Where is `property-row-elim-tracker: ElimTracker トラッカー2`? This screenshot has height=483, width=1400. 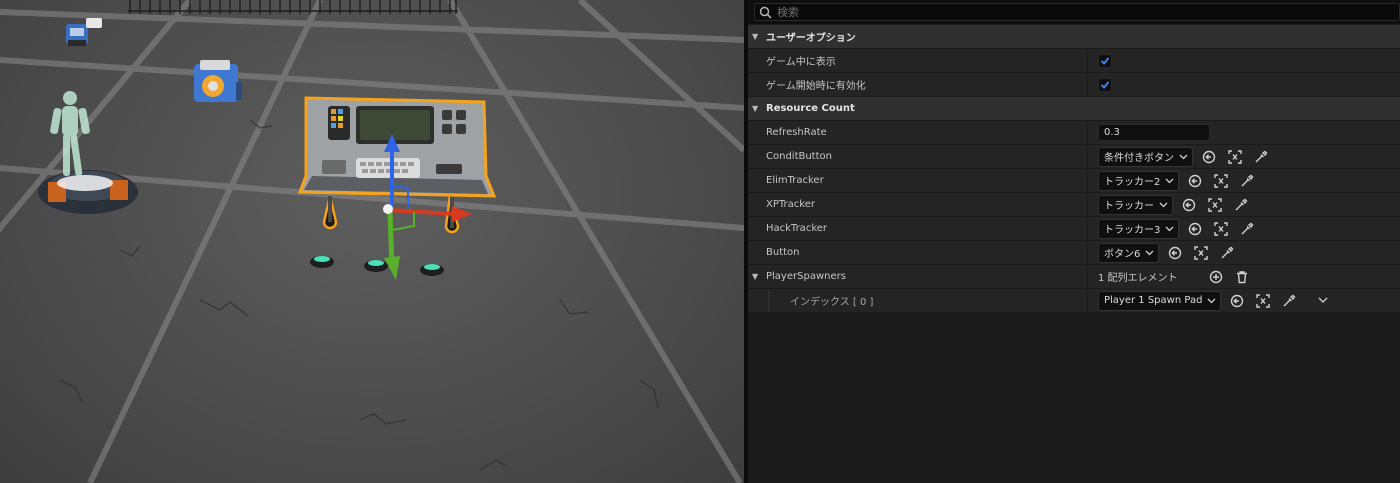 property-row-elim-tracker: ElimTracker トラッカー2 is located at coordinates (1074, 180).